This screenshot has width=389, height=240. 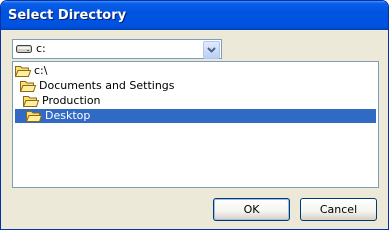 I want to click on tree-item-label: Desktop, so click(x=68, y=115).